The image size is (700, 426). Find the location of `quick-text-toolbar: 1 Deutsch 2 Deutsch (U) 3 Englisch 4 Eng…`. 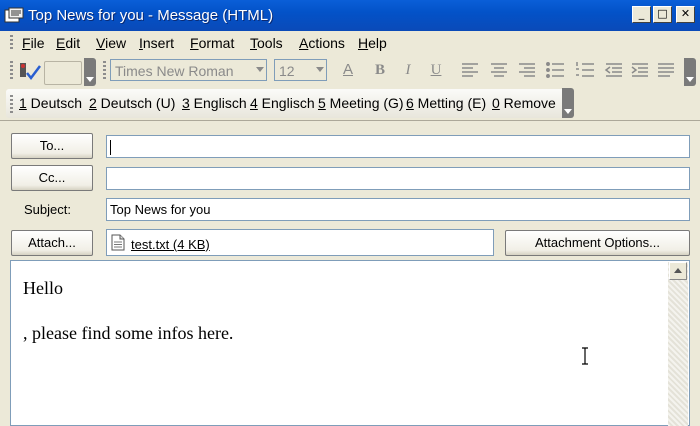

quick-text-toolbar: 1 Deutsch 2 Deutsch (U) 3 Englisch 4 Eng… is located at coordinates (350, 103).